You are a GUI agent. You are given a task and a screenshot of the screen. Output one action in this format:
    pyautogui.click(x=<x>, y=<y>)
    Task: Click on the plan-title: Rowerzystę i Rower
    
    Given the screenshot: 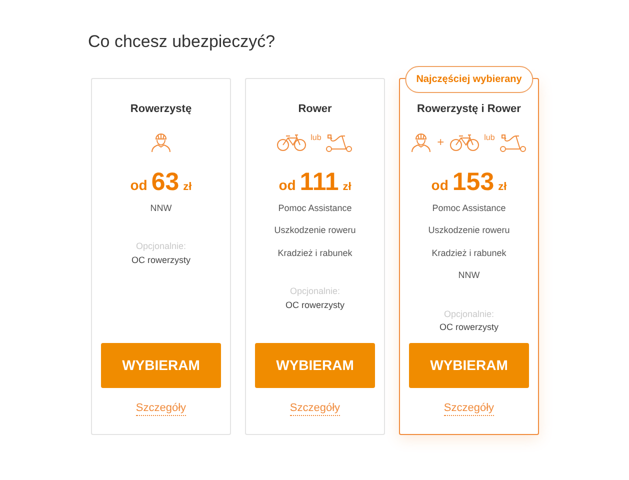 What is the action you would take?
    pyautogui.click(x=469, y=110)
    